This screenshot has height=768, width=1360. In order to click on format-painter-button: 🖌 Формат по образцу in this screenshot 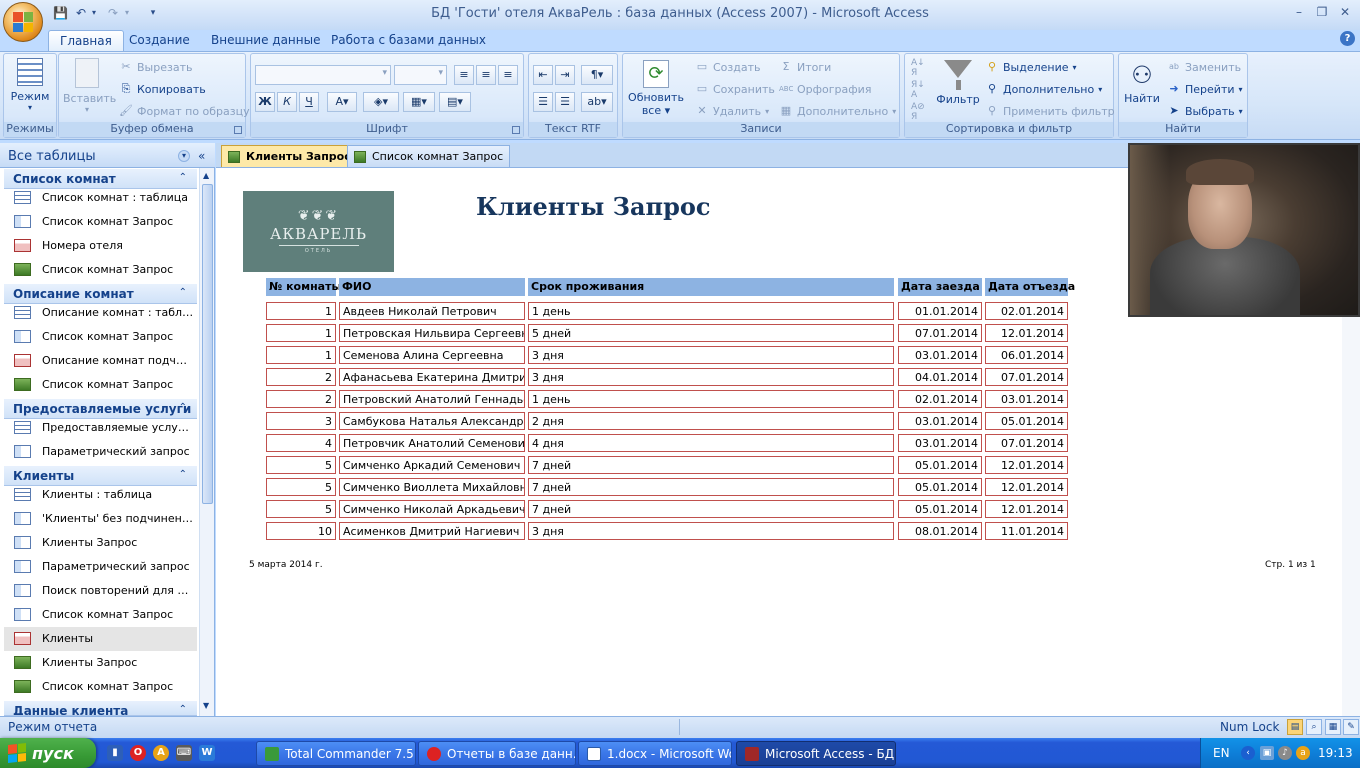, I will do `click(184, 111)`.